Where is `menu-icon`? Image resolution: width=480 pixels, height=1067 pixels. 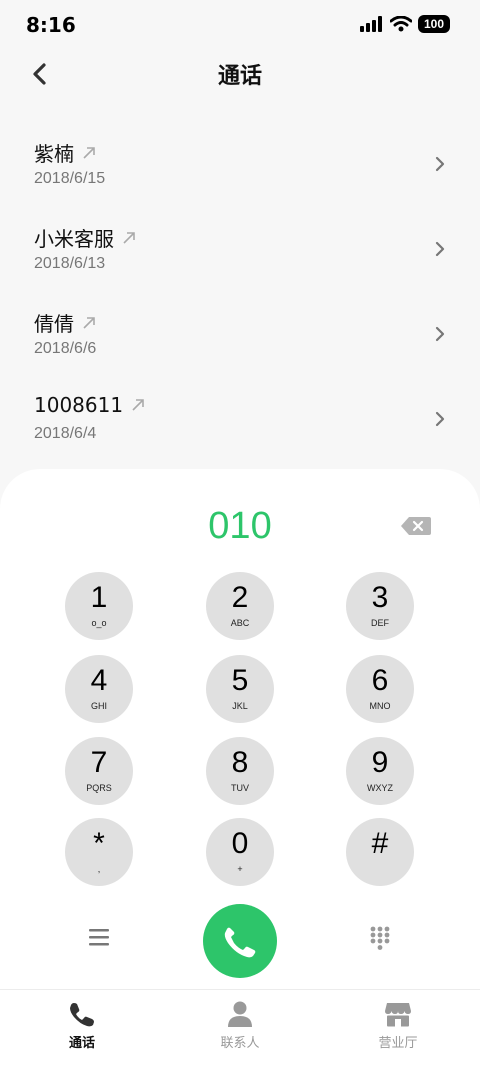
menu-icon is located at coordinates (99, 937).